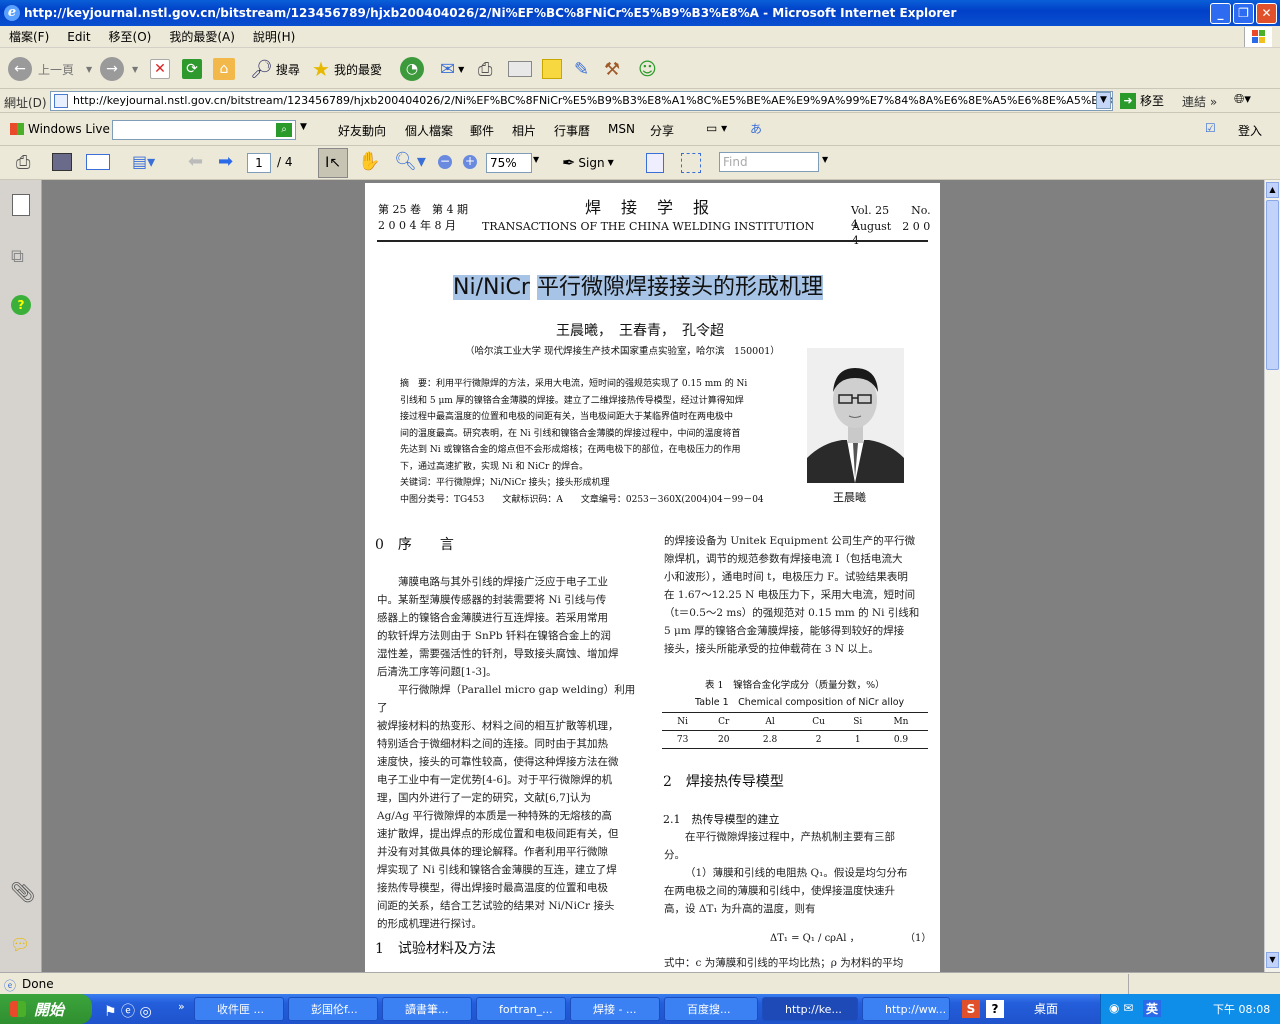  Describe the element at coordinates (1103, 100) in the screenshot. I see `address-dropdown-button: ▼` at that location.